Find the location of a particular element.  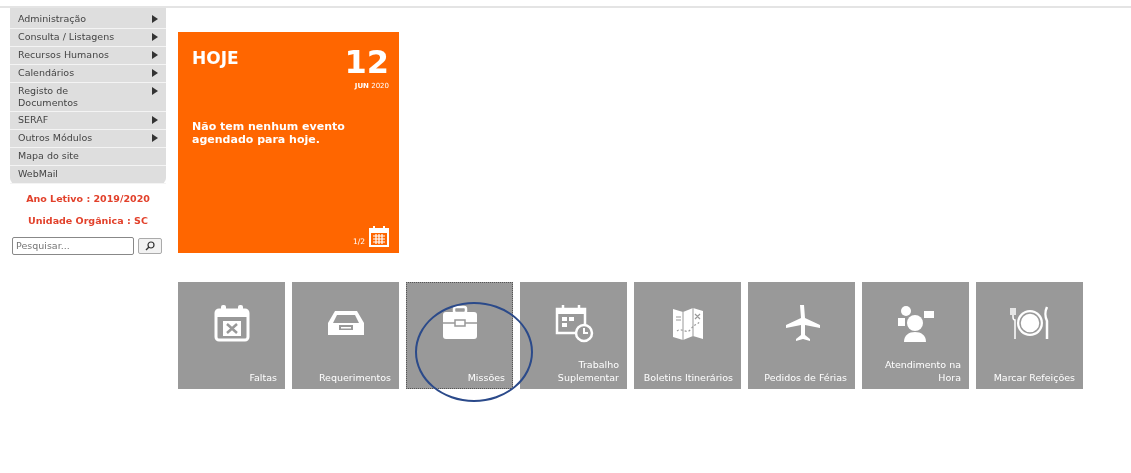

menu-item: Administração is located at coordinates (88, 20).